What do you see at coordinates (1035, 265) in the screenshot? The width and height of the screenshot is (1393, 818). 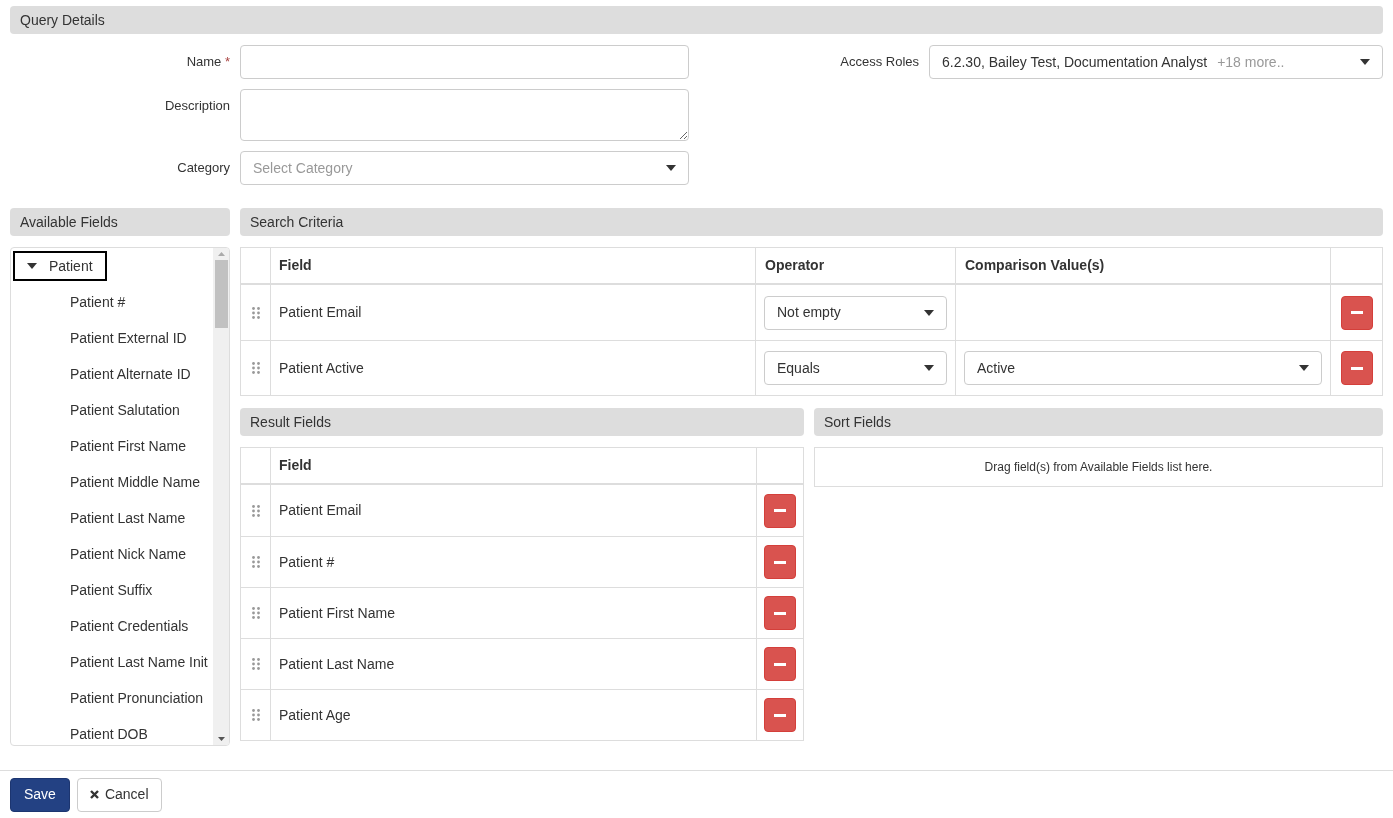 I see `column-header: Comparison Value(s)` at bounding box center [1035, 265].